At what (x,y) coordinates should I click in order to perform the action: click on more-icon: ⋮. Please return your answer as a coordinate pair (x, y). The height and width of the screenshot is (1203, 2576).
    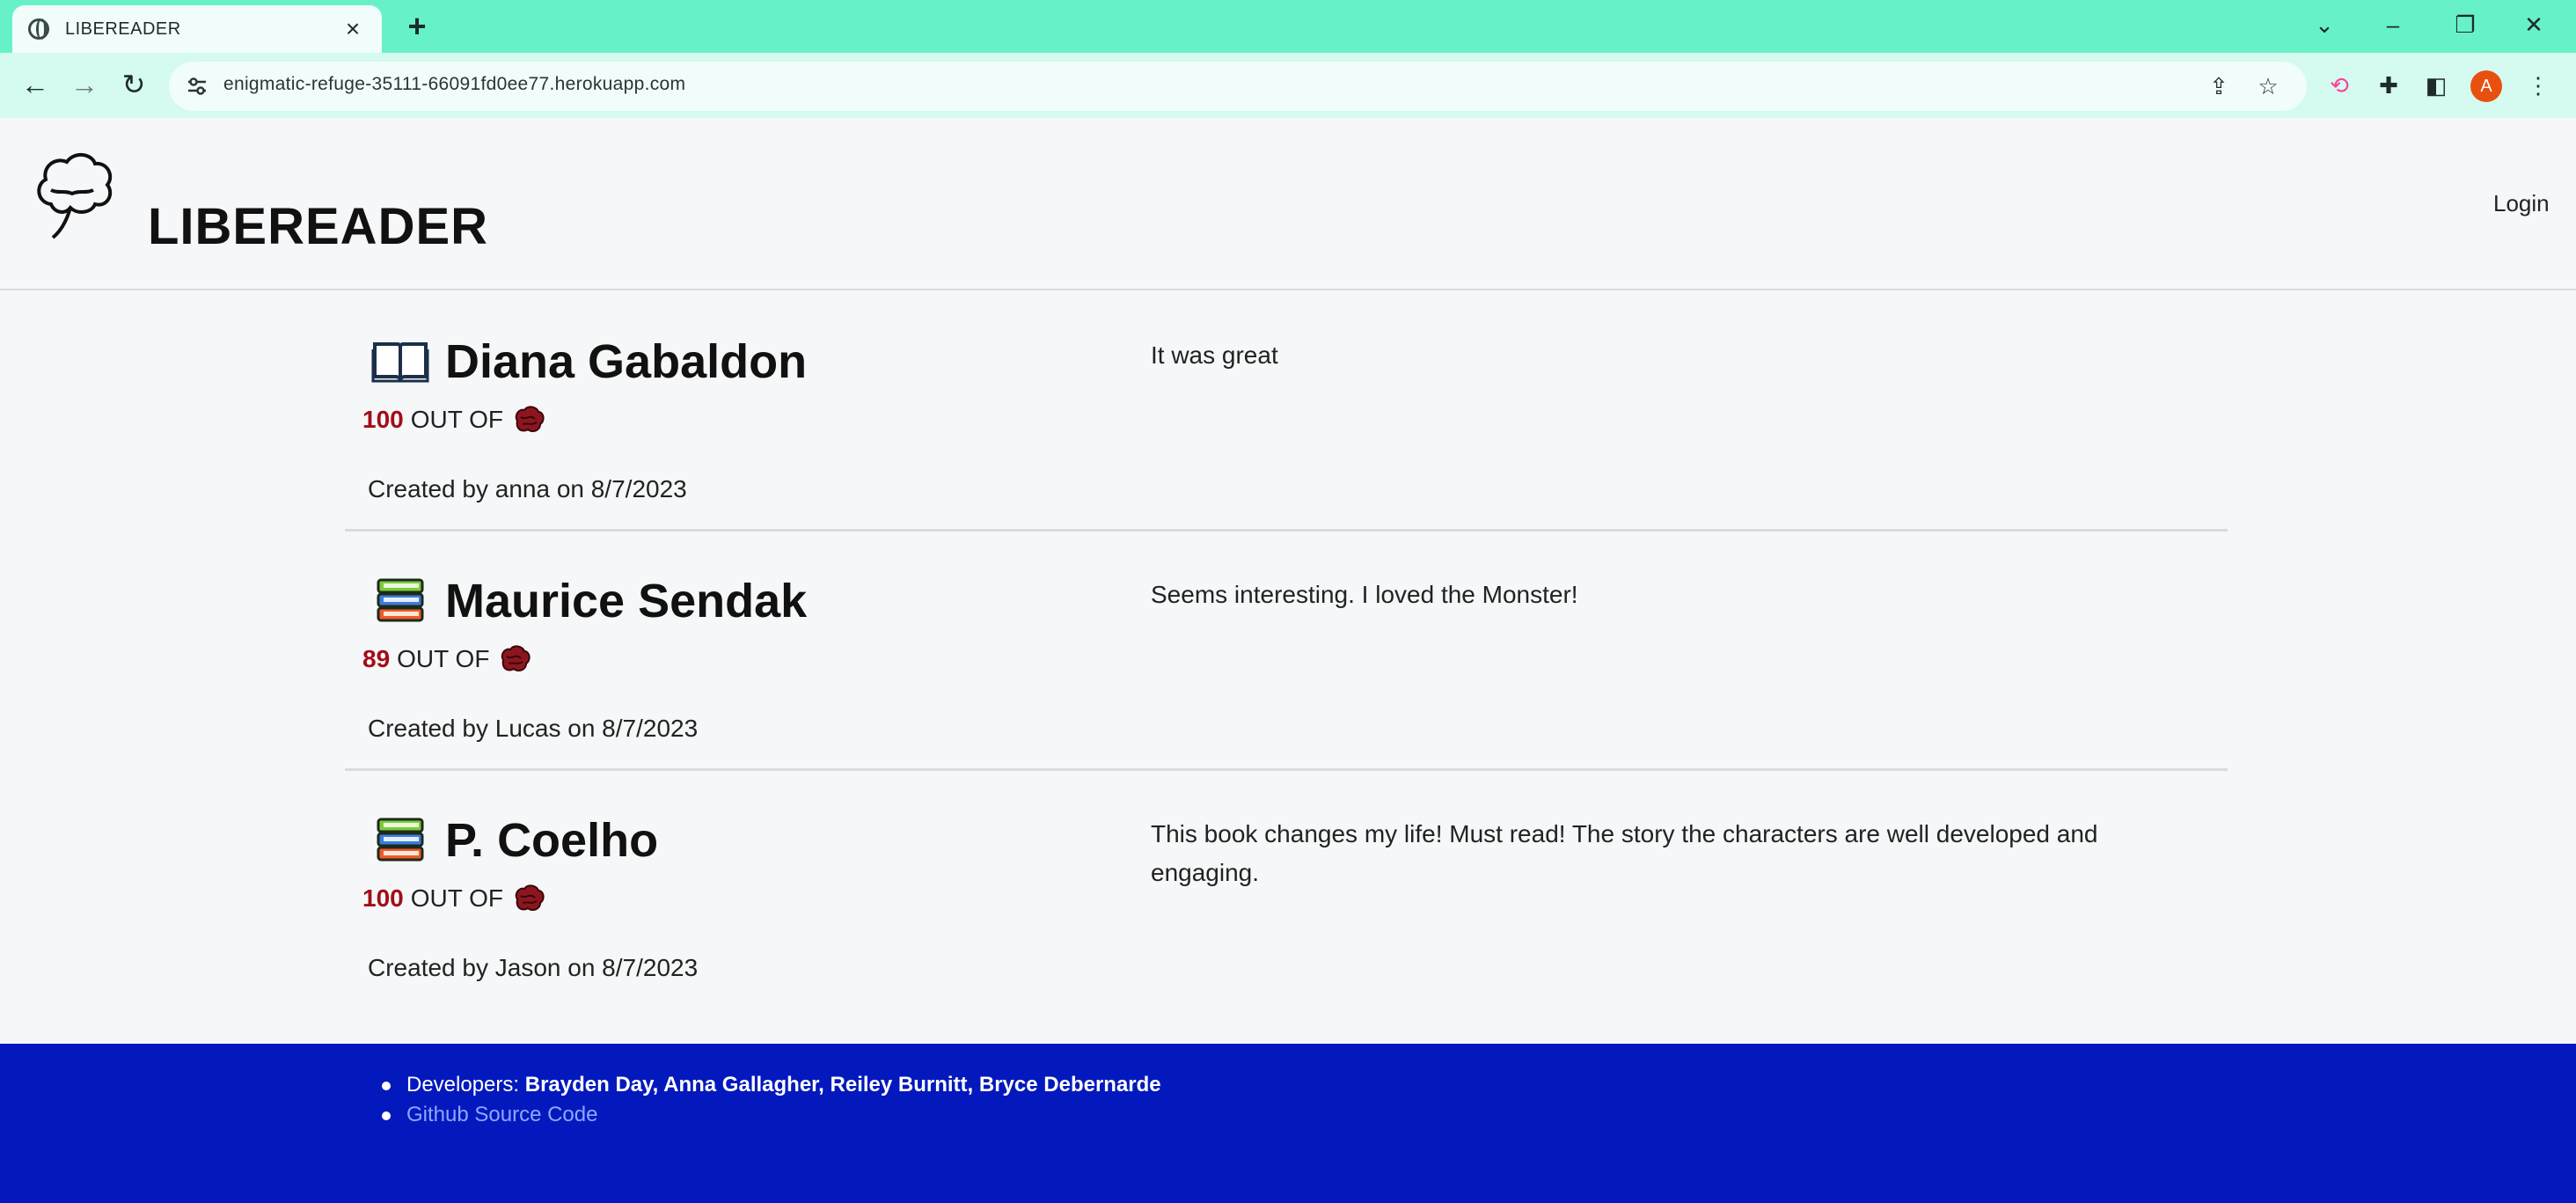
    Looking at the image, I should click on (2538, 85).